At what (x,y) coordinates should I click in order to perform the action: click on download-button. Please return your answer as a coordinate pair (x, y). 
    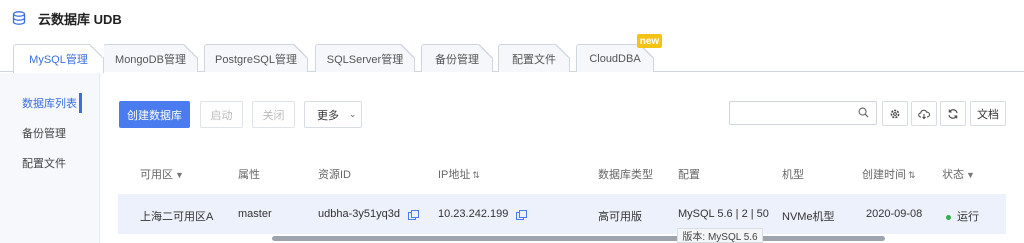
    Looking at the image, I should click on (924, 113).